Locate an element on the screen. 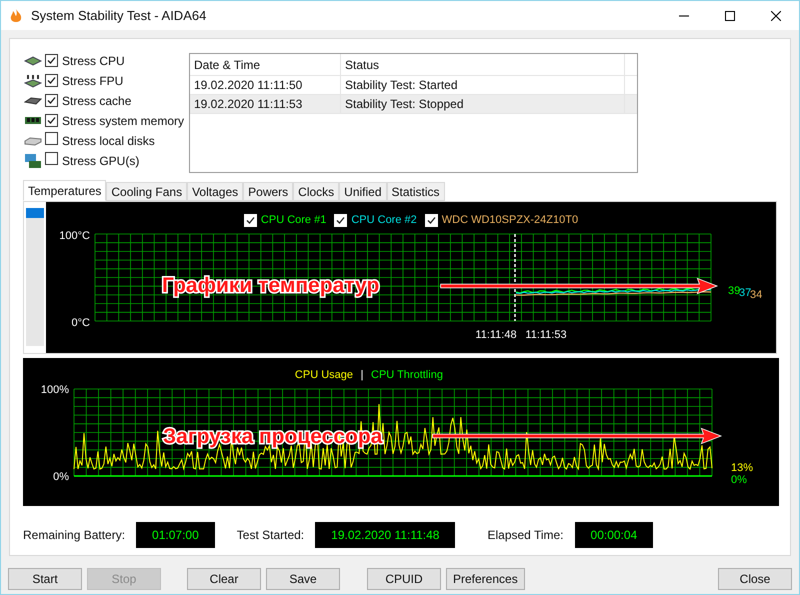 This screenshot has height=595, width=800. temperature-reading: 37 is located at coordinates (745, 293).